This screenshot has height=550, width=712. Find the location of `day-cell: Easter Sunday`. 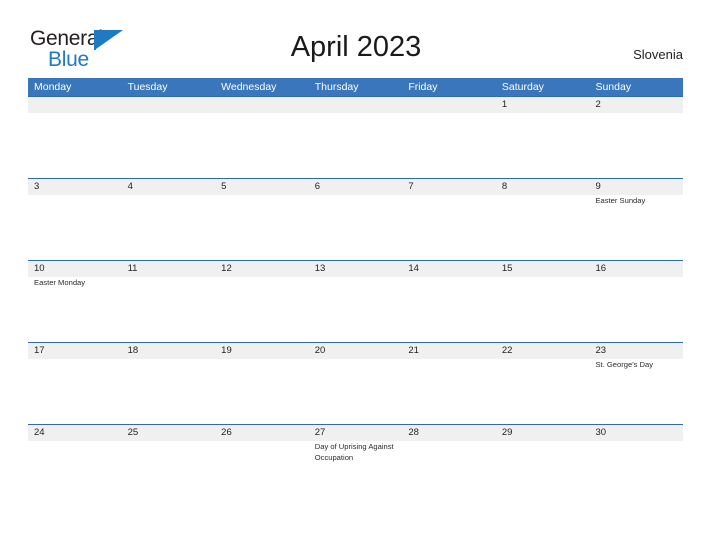

day-cell: Easter Sunday is located at coordinates (636, 227).